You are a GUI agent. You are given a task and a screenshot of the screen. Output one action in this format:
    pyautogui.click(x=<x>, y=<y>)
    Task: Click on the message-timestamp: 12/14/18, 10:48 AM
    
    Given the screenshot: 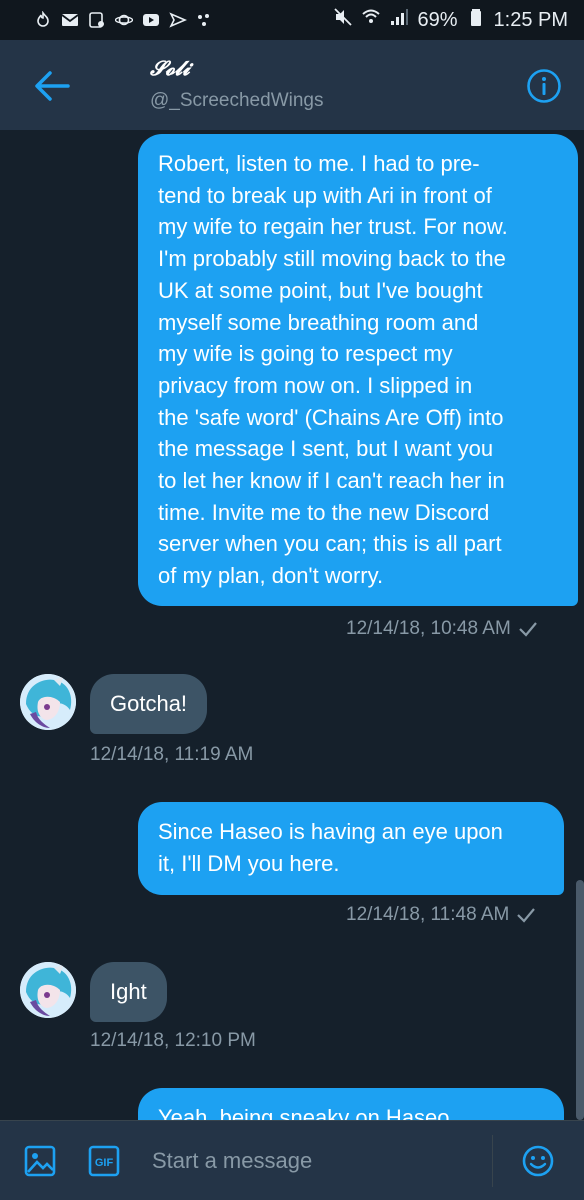 What is the action you would take?
    pyautogui.click(x=442, y=629)
    